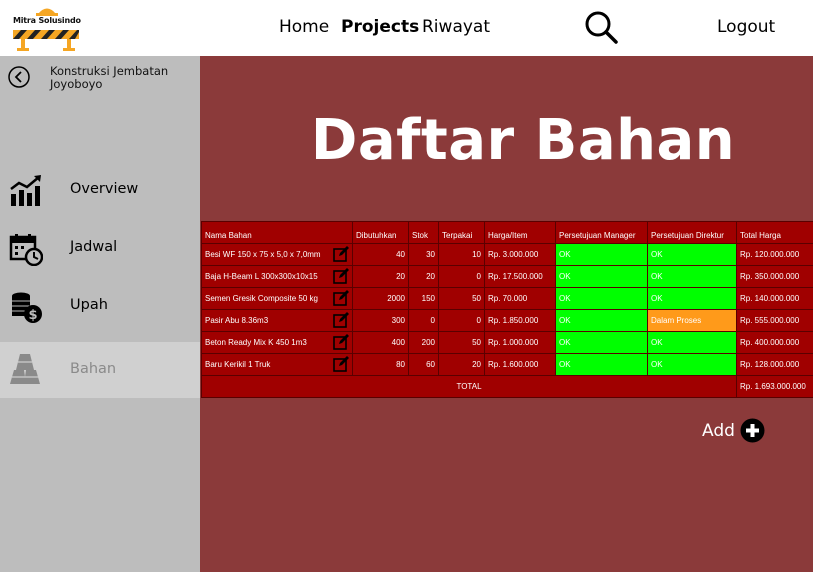 The width and height of the screenshot is (813, 572). Describe the element at coordinates (461, 232) in the screenshot. I see `column-header: Terpakai` at that location.